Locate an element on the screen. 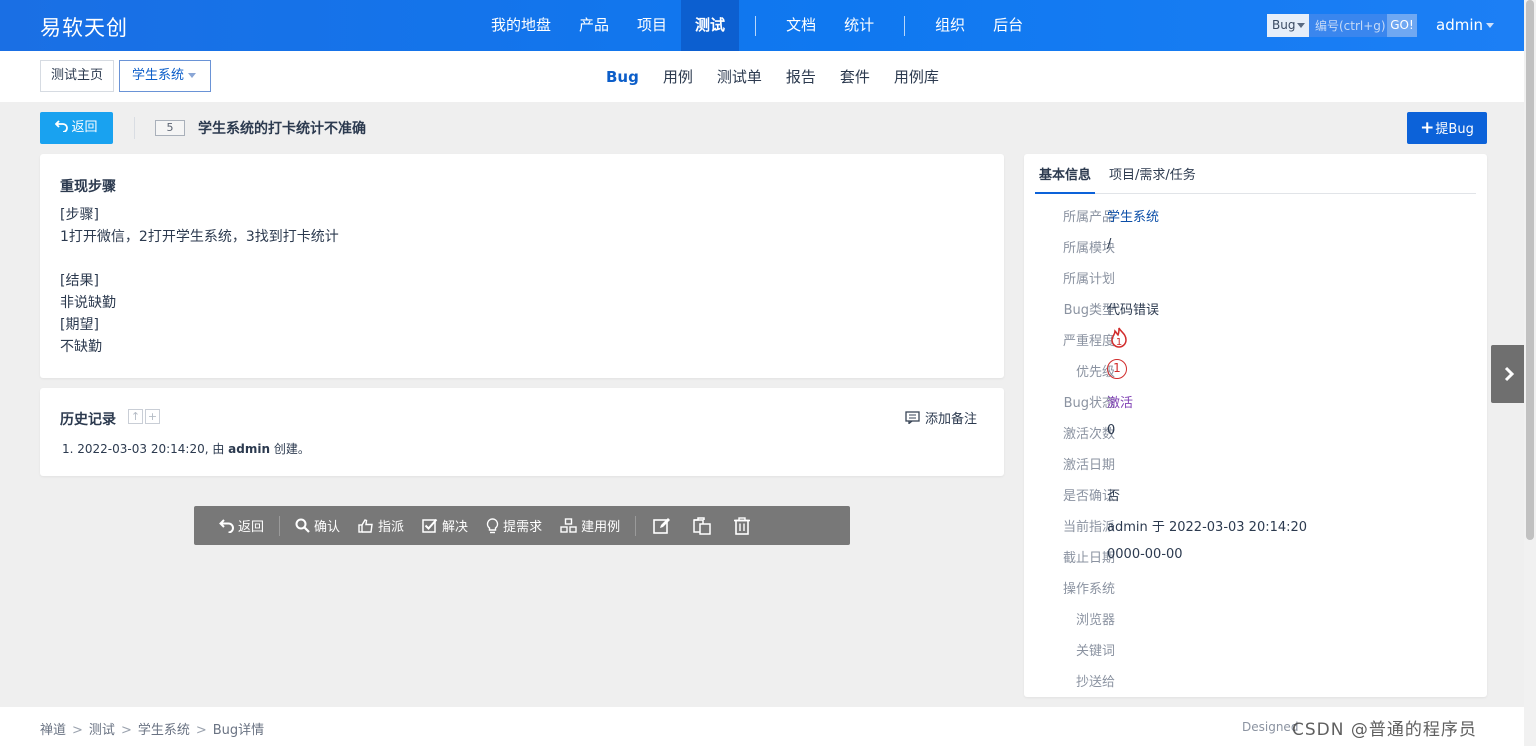 This screenshot has width=1536, height=746. info-row-keywords: 关键词 is located at coordinates (1095, 651).